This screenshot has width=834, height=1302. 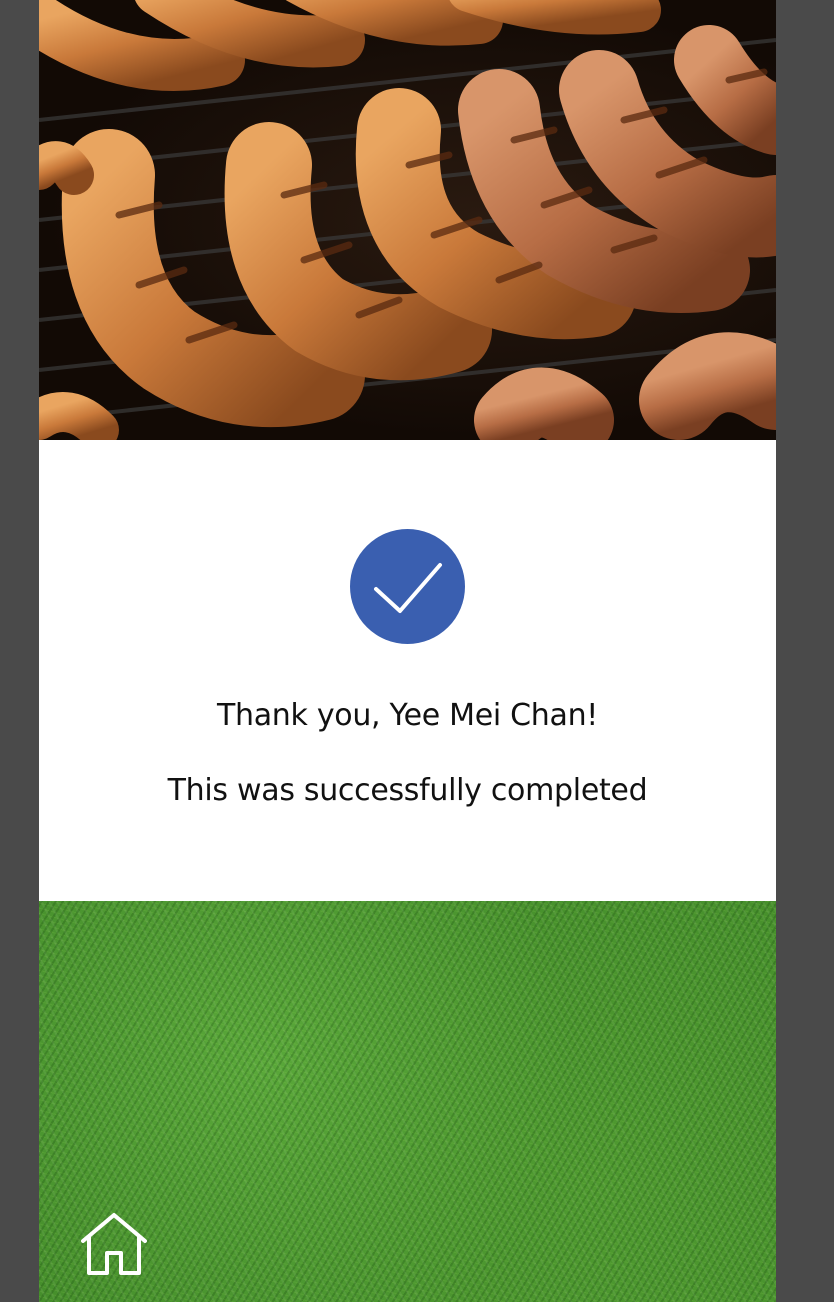 What do you see at coordinates (407, 715) in the screenshot?
I see `thank-you-message: Thank you, Yee Mei Chan!` at bounding box center [407, 715].